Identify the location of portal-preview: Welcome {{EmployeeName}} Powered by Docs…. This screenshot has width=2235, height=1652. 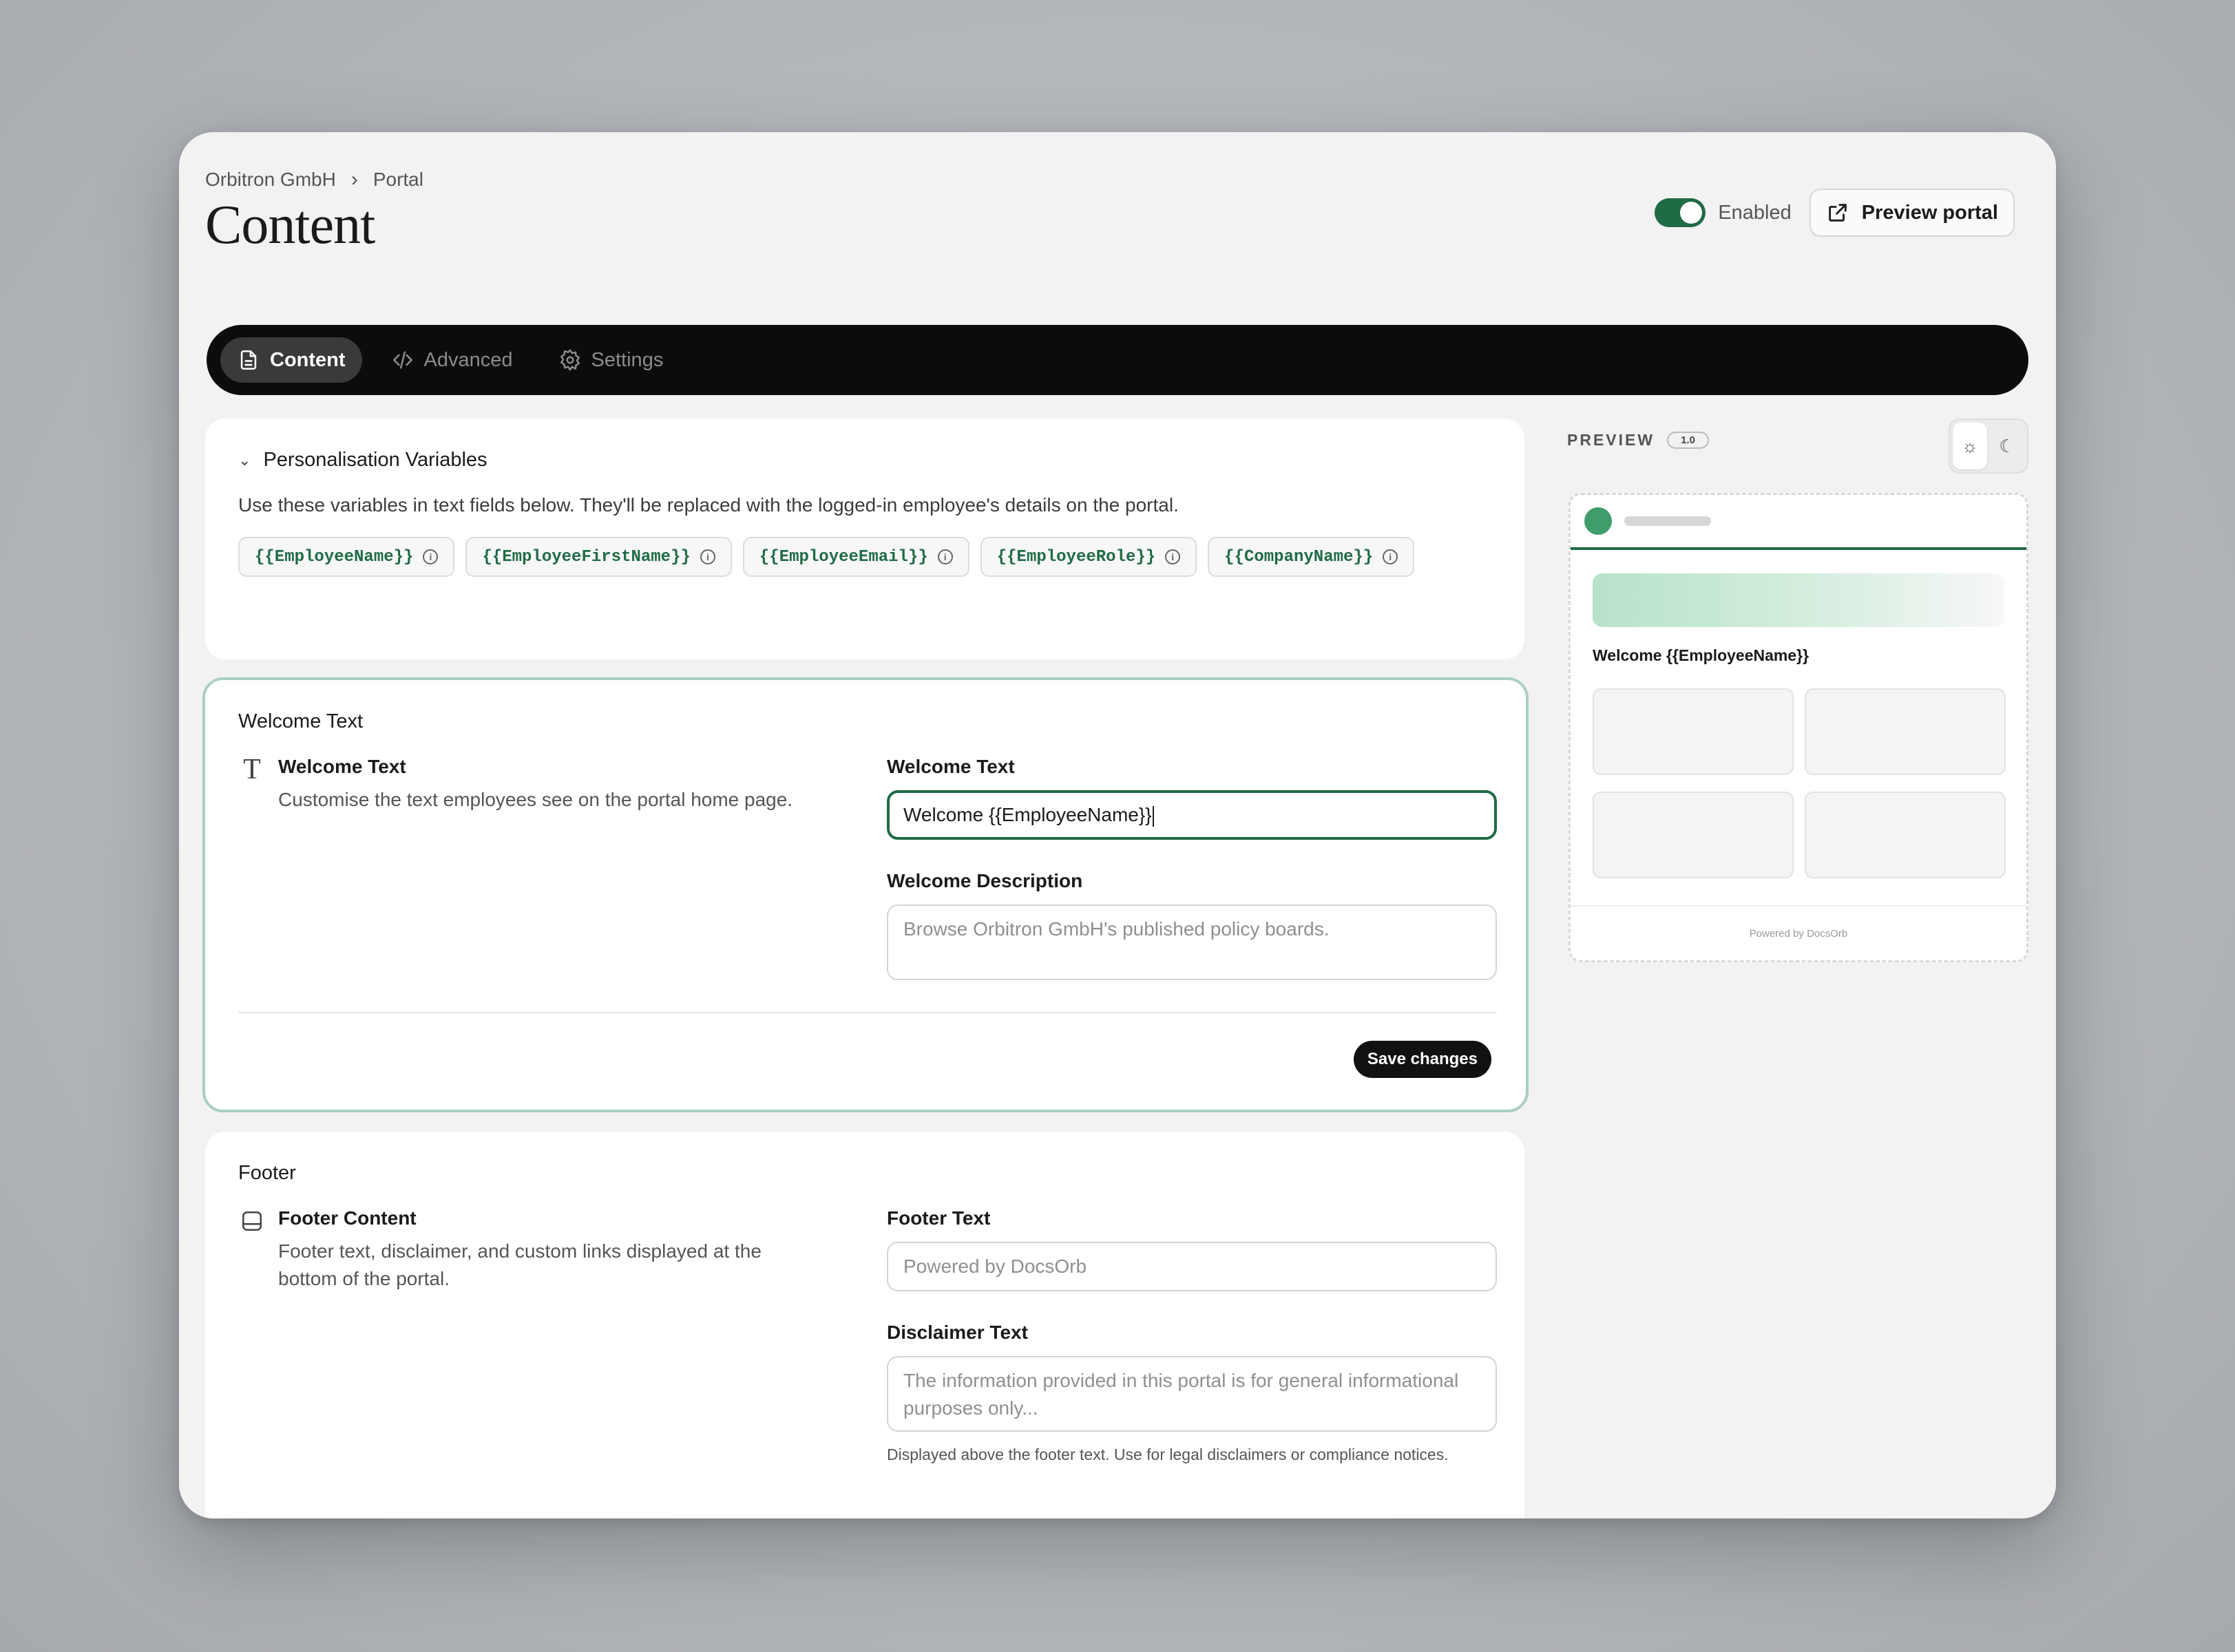
(1798, 728).